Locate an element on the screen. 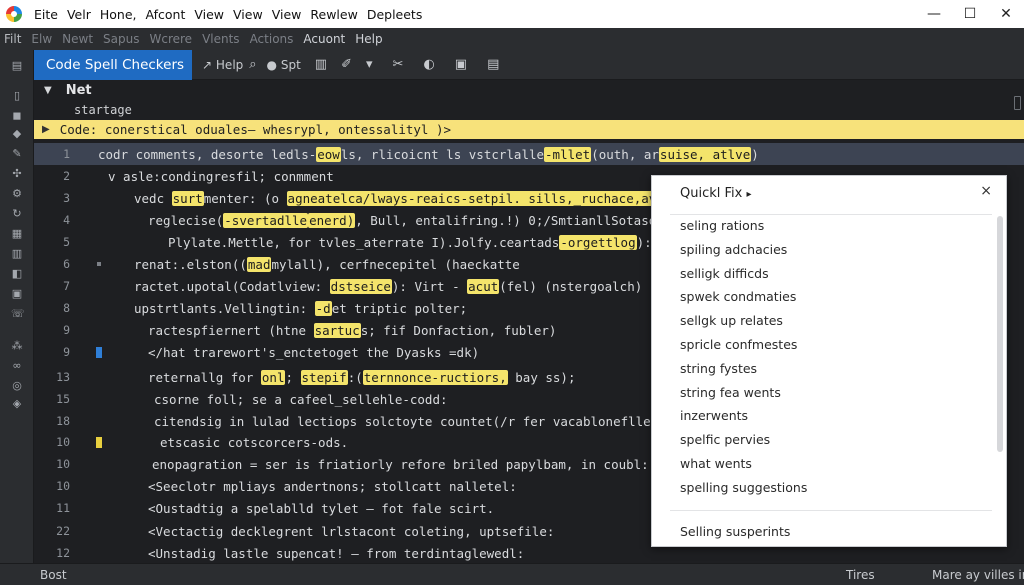 The image size is (1024, 585). spelling-highlight: stepif is located at coordinates (324, 377).